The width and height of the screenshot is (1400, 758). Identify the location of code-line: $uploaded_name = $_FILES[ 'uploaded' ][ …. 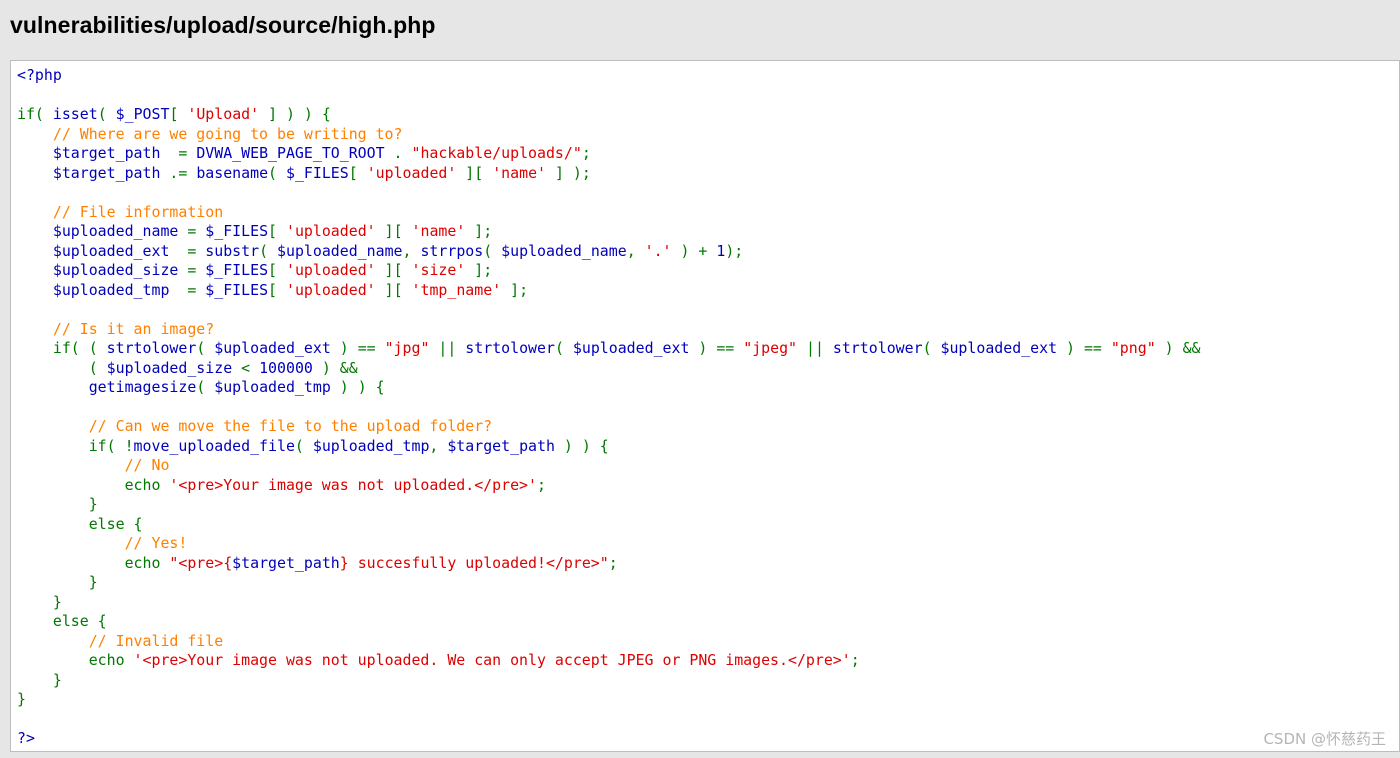
(609, 232).